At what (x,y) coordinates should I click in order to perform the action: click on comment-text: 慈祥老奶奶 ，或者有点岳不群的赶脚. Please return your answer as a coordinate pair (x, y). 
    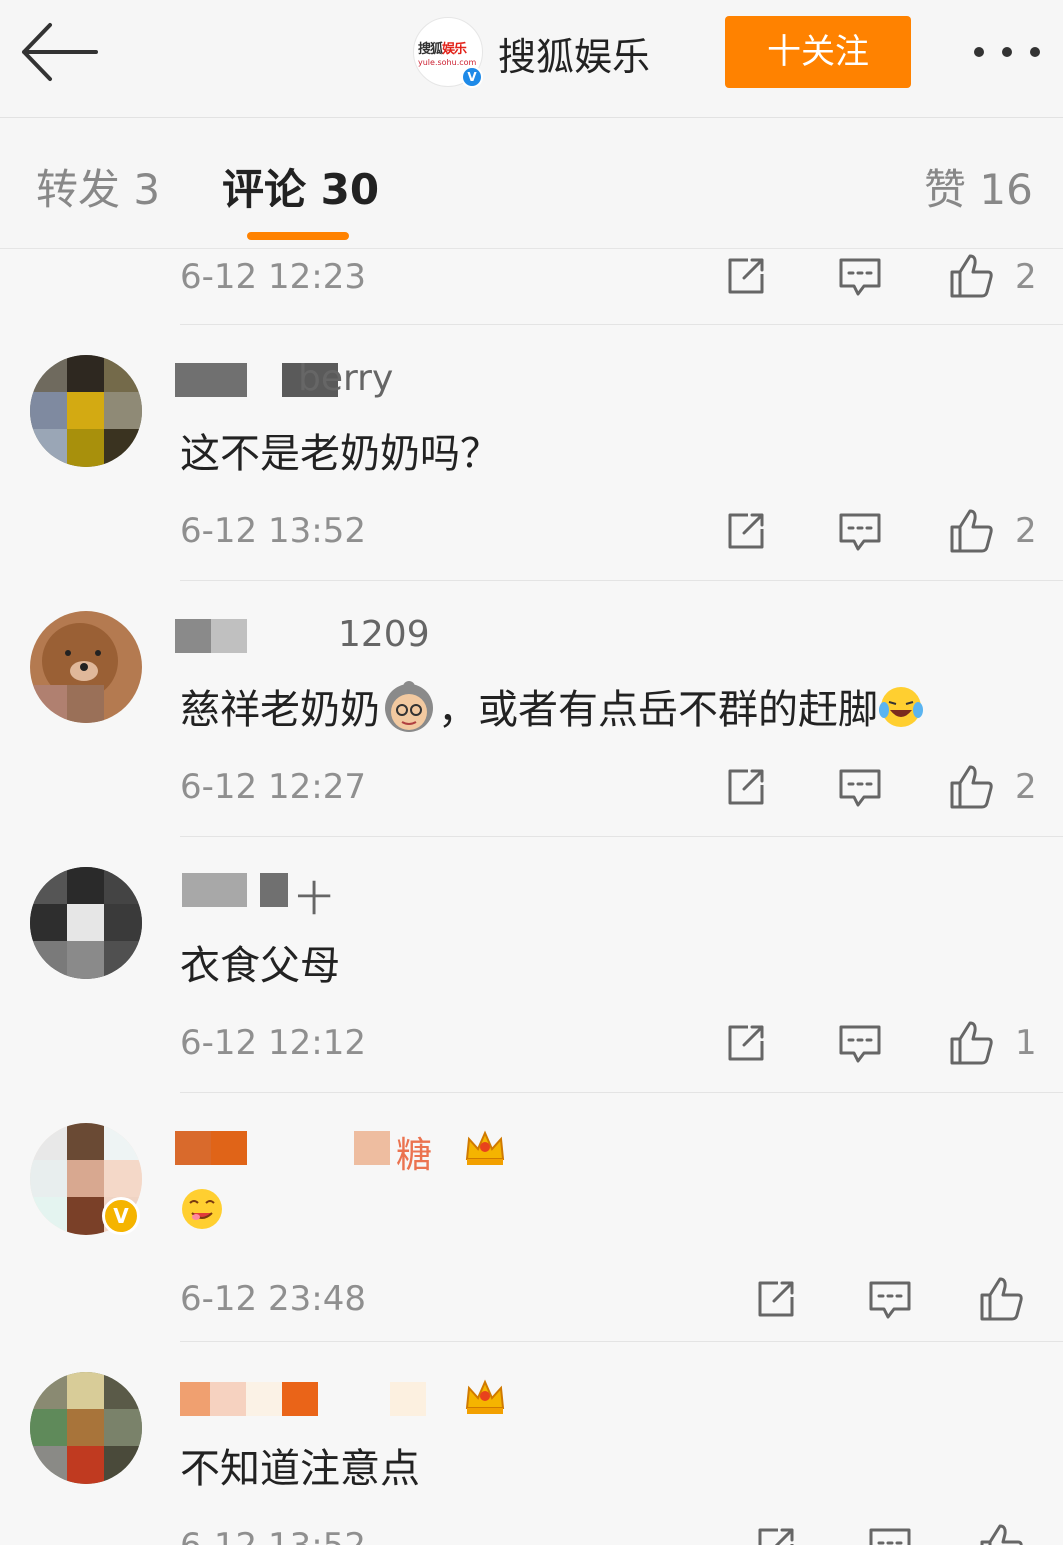
    Looking at the image, I should click on (552, 710).